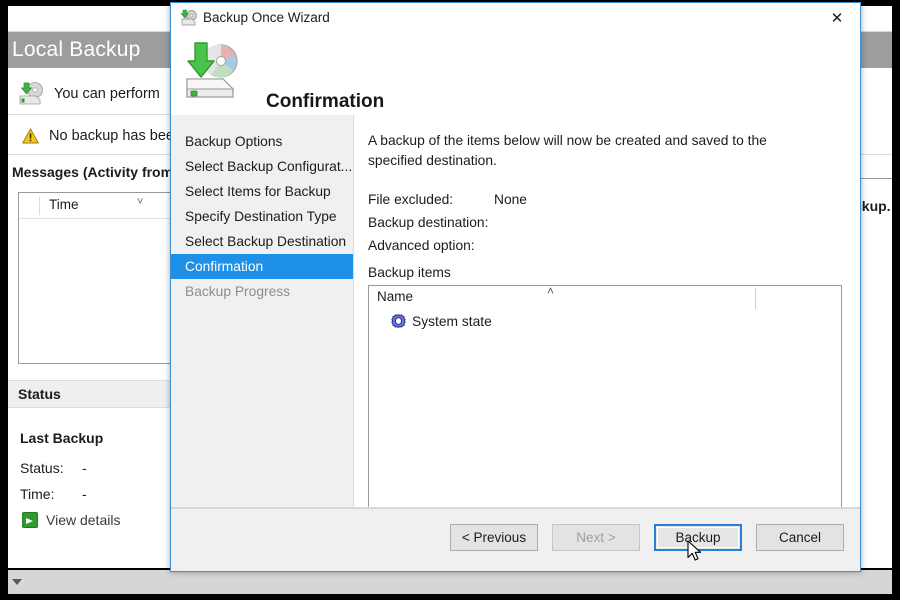 This screenshot has width=900, height=600. Describe the element at coordinates (515, 508) in the screenshot. I see `wizard-footer-divider` at that location.